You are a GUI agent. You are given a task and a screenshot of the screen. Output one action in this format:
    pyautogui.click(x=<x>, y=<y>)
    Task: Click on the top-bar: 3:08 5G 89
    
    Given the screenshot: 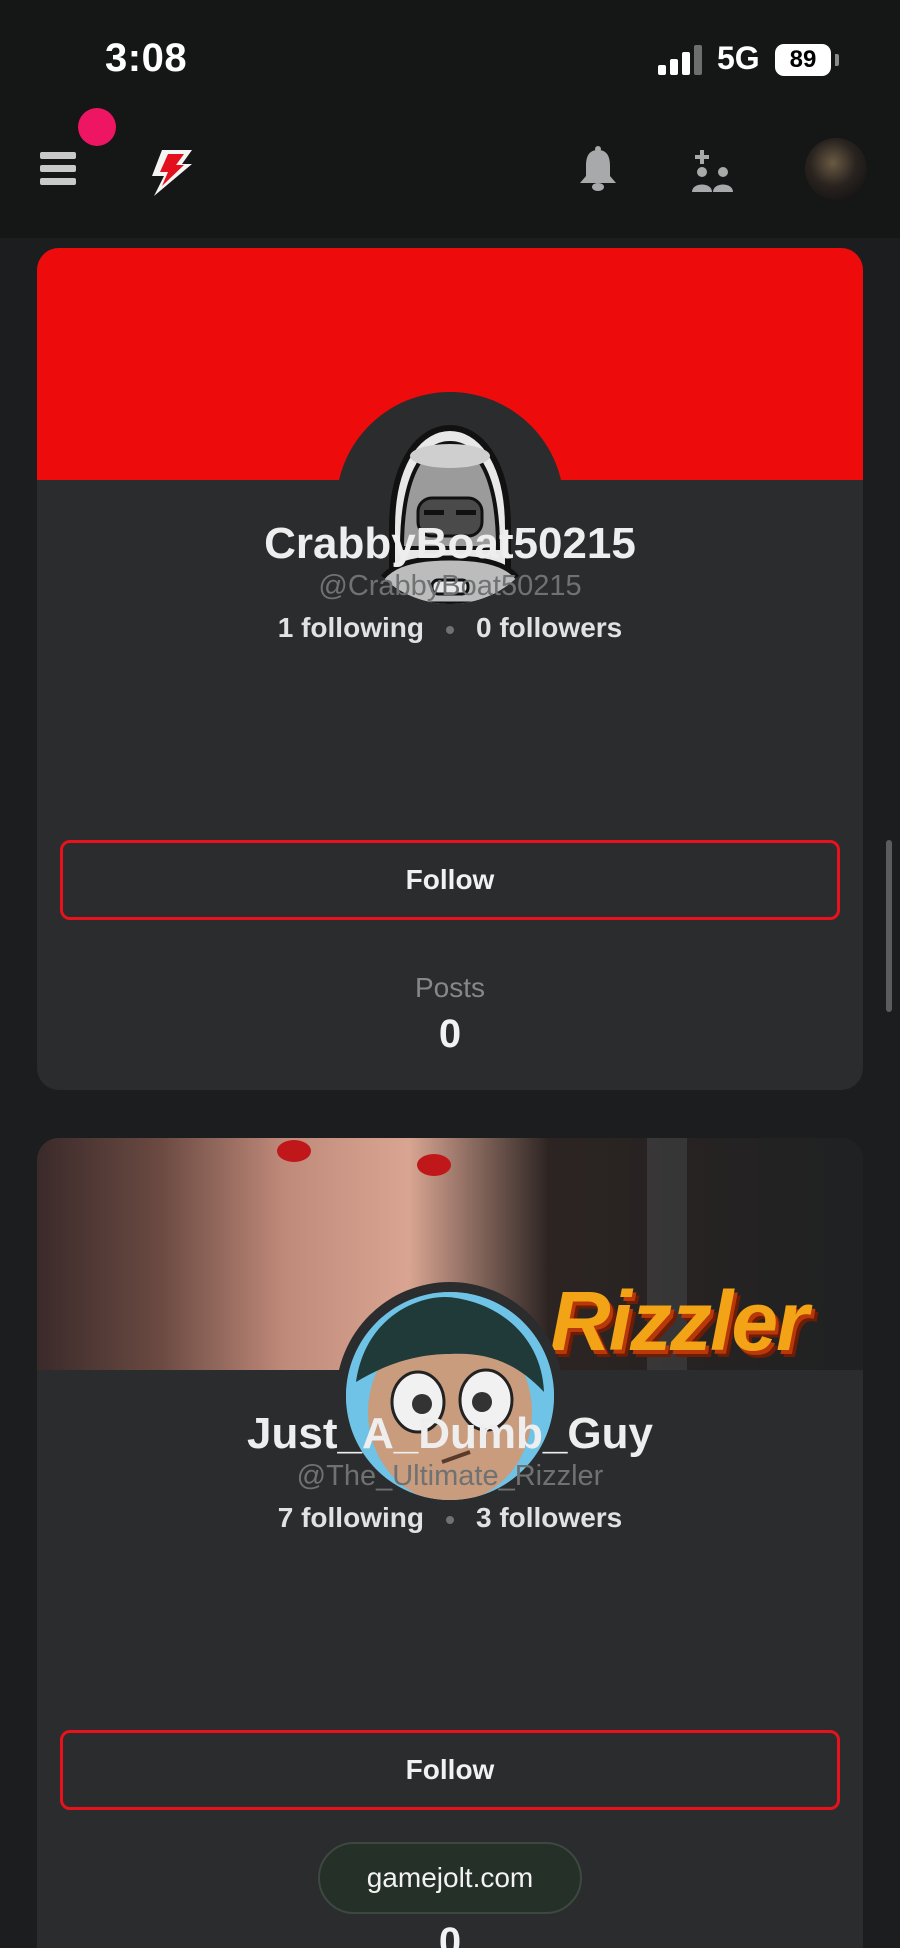 What is the action you would take?
    pyautogui.click(x=450, y=119)
    